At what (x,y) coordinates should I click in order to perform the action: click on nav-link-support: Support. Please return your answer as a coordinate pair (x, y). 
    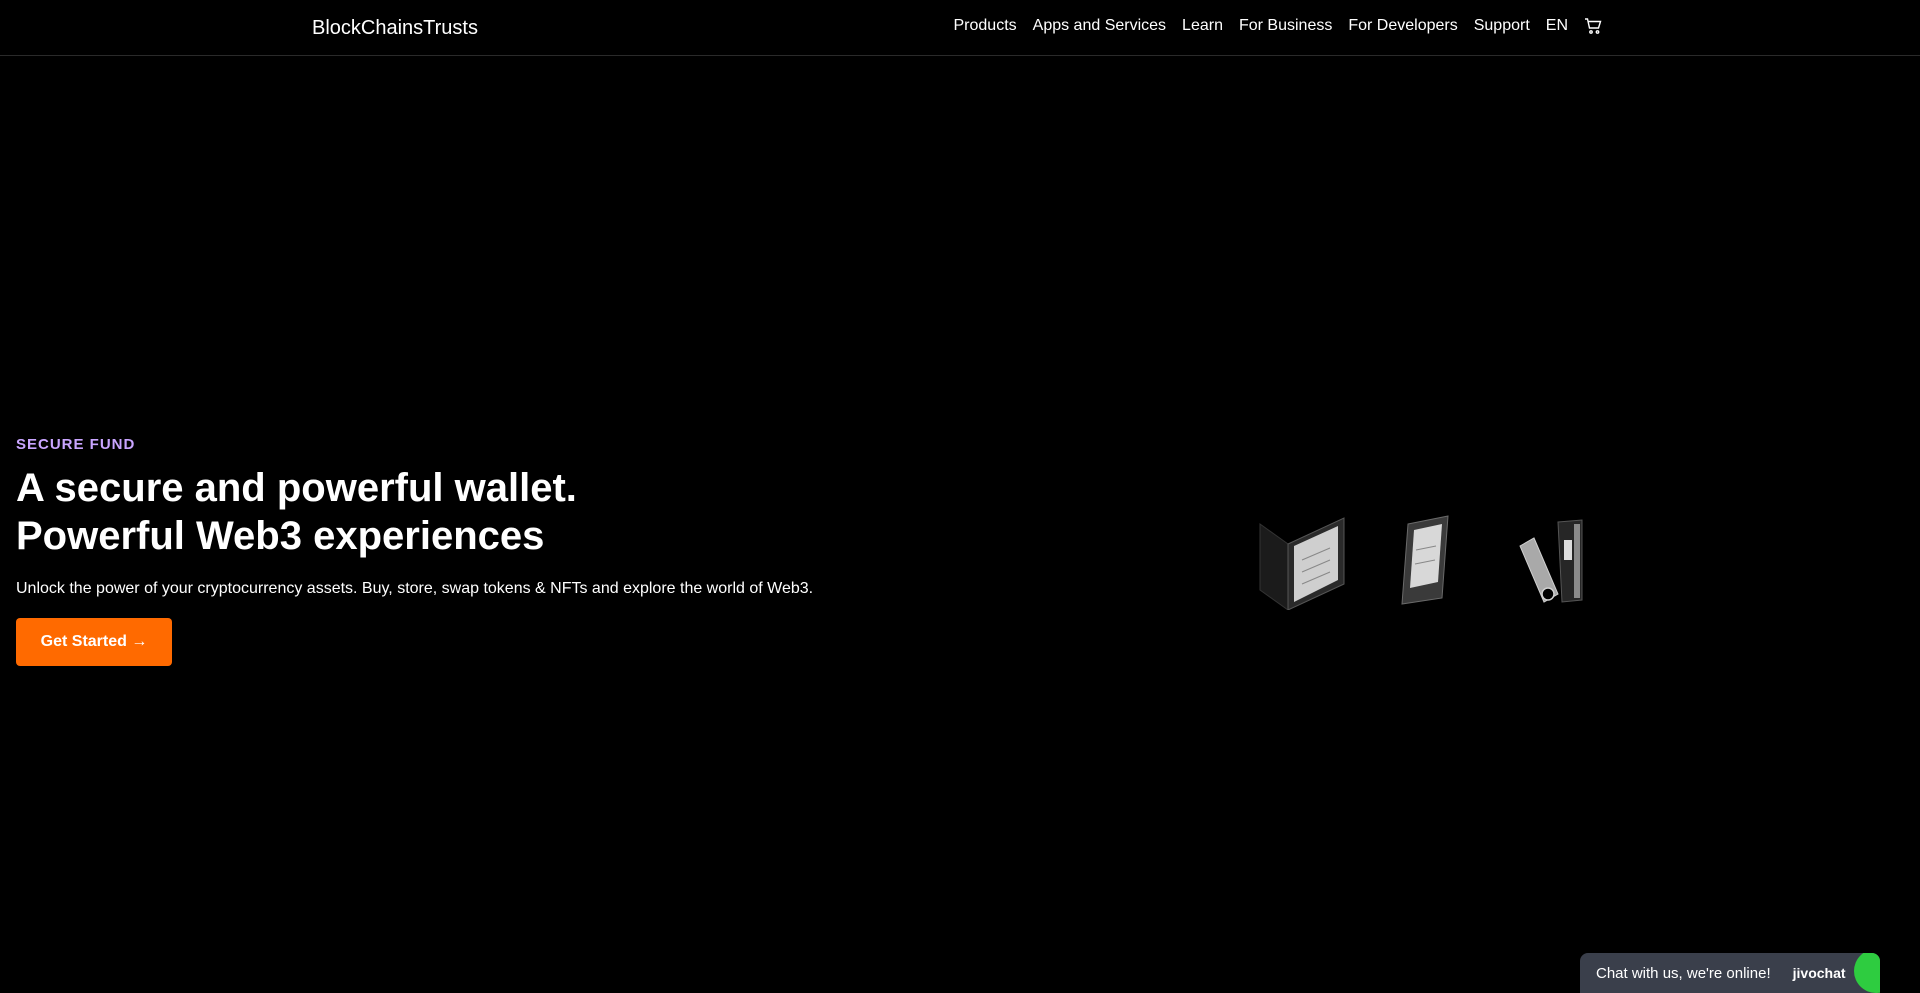
    Looking at the image, I should click on (1502, 26).